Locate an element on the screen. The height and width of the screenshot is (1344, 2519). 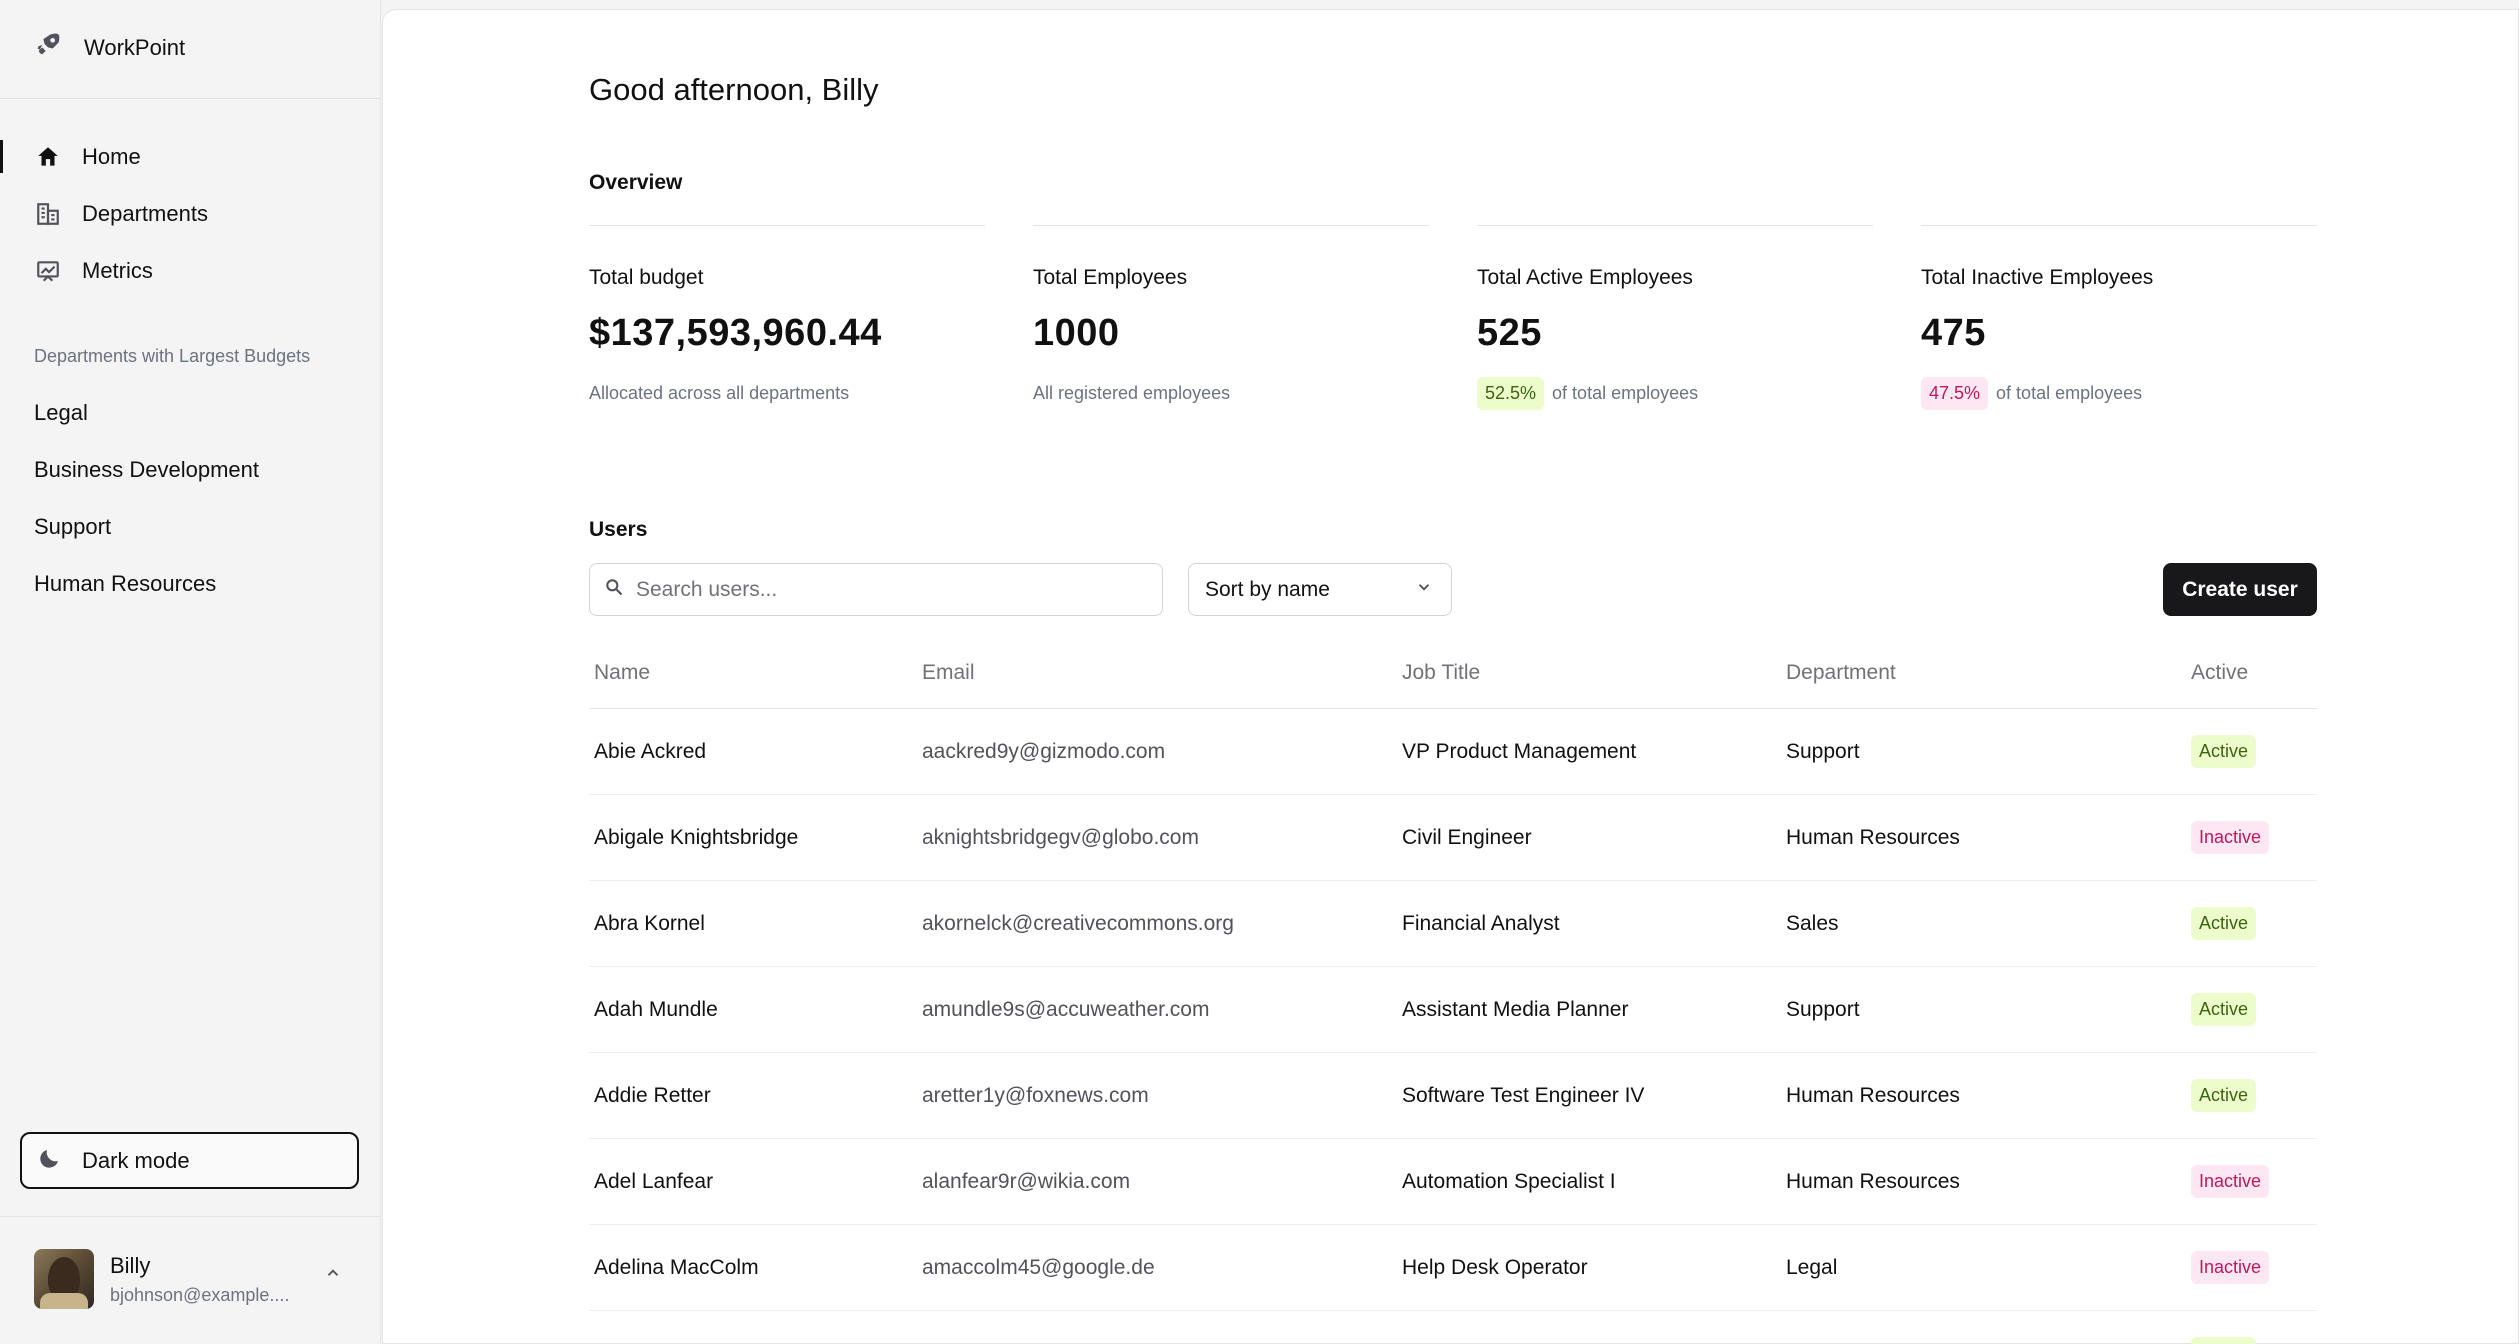
column-header-job-title: Job Title is located at coordinates (1594, 673).